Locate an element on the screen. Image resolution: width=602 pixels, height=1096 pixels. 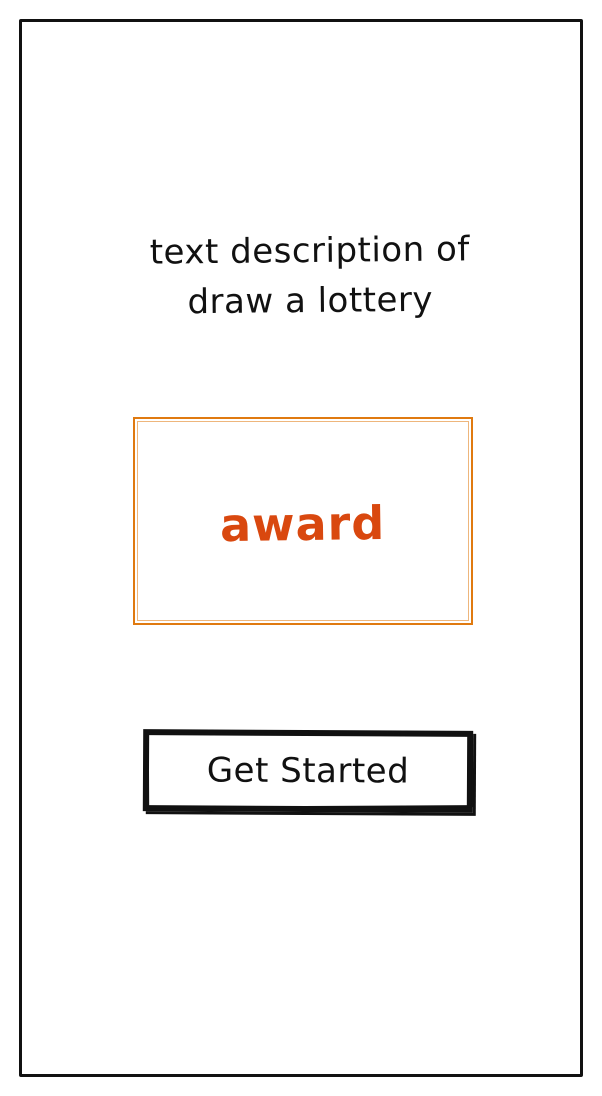
get-started-button: Get Started is located at coordinates (308, 771).